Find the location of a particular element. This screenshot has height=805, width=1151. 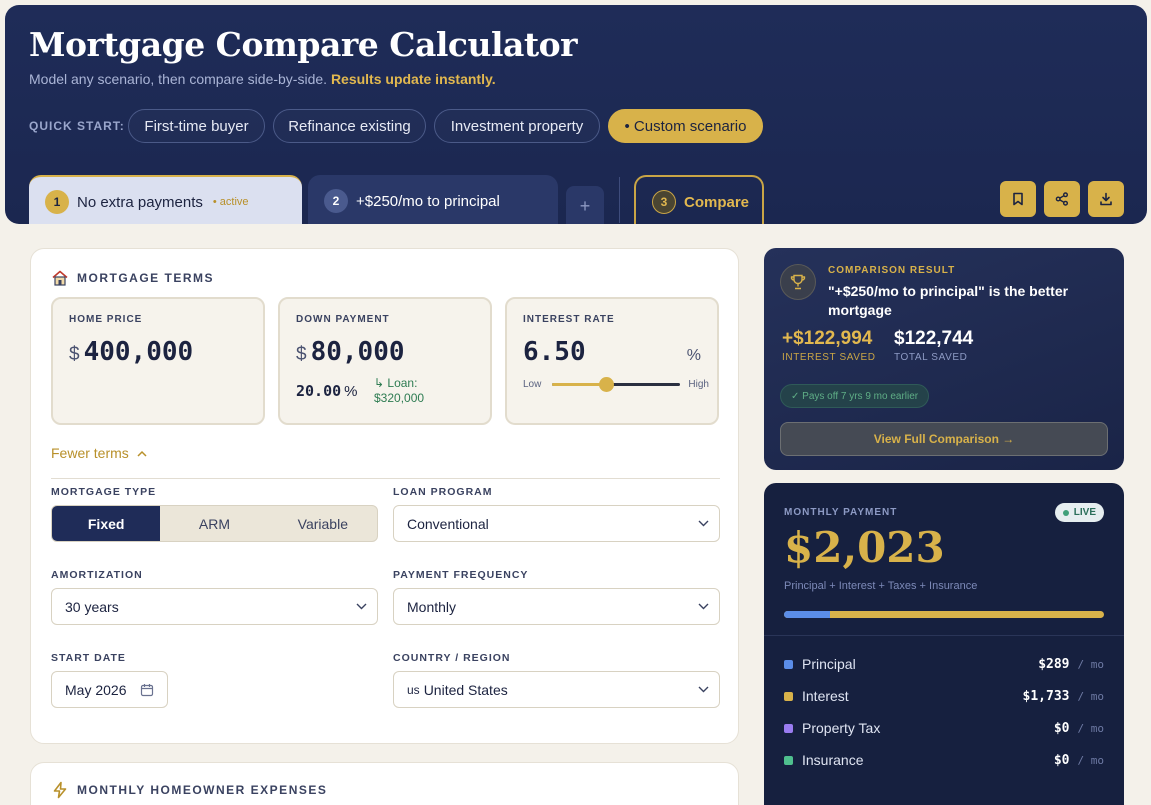

house-icon is located at coordinates (60, 278).